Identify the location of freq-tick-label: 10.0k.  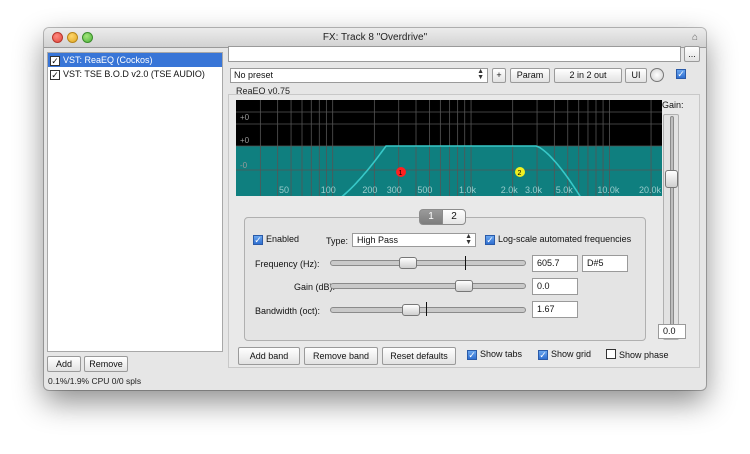
(608, 190).